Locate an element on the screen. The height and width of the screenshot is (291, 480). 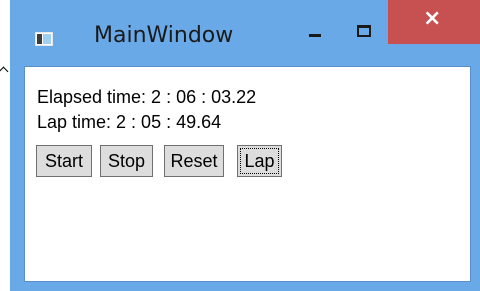
close-button: × is located at coordinates (434, 22).